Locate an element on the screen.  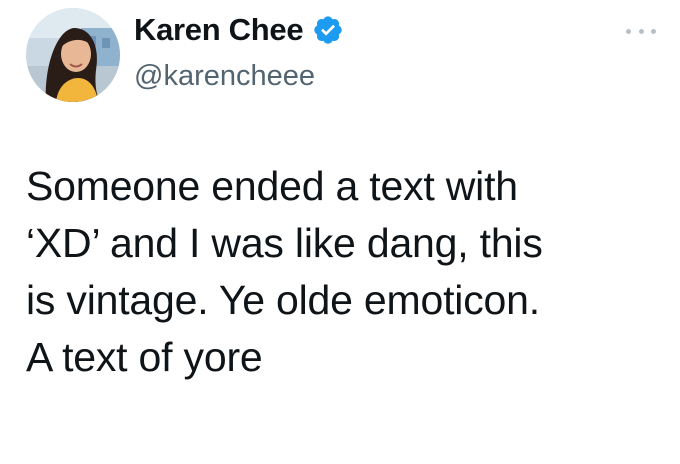
tweet-text-line: ‘XD’ and I was like dang, this is located at coordinates (284, 243).